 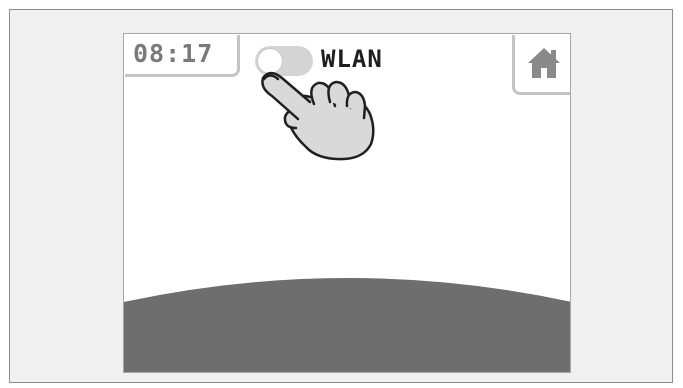 What do you see at coordinates (173, 53) in the screenshot?
I see `clock-time: 08:17` at bounding box center [173, 53].